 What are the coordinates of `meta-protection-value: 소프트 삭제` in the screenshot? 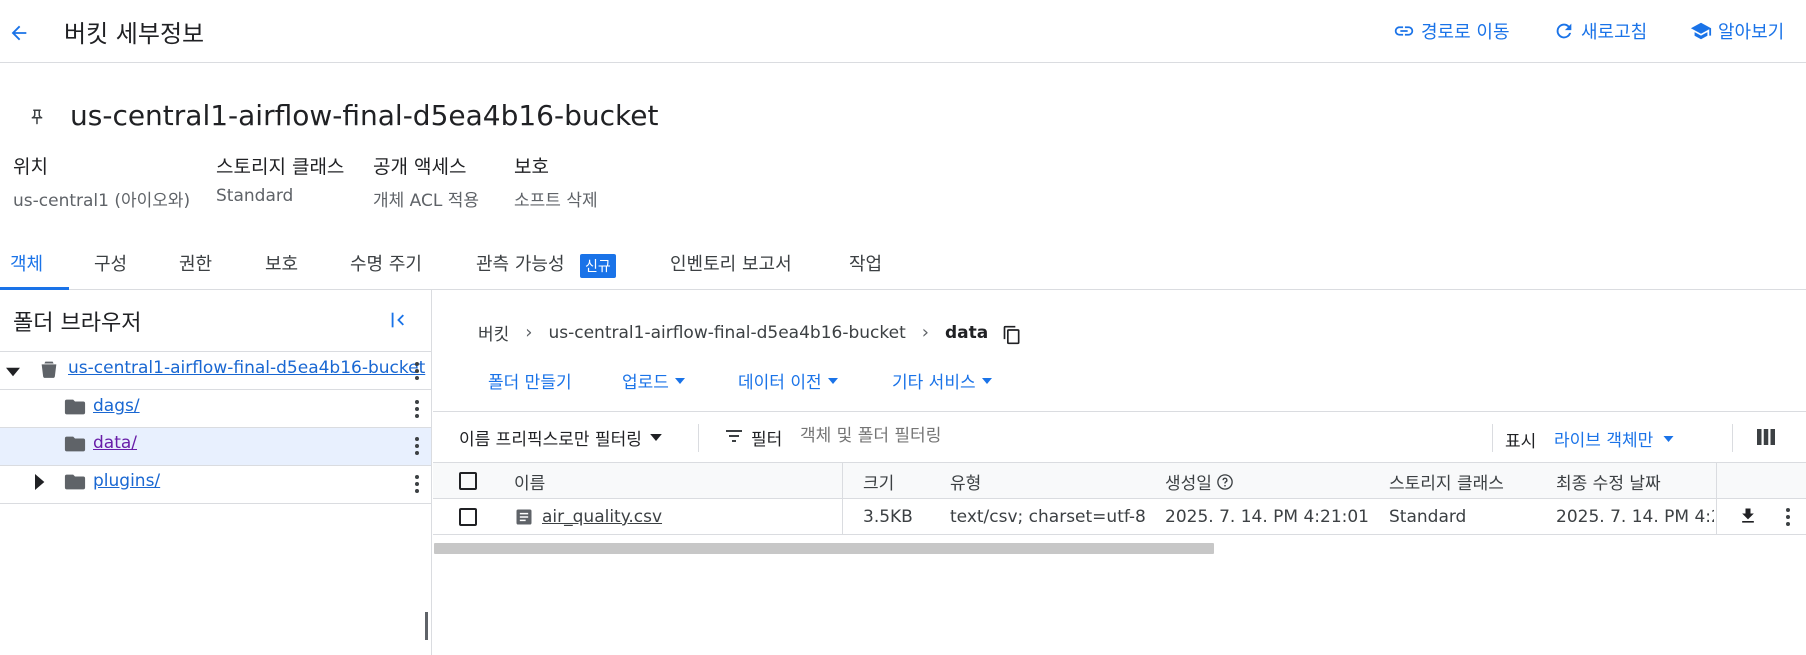 It's located at (556, 201).